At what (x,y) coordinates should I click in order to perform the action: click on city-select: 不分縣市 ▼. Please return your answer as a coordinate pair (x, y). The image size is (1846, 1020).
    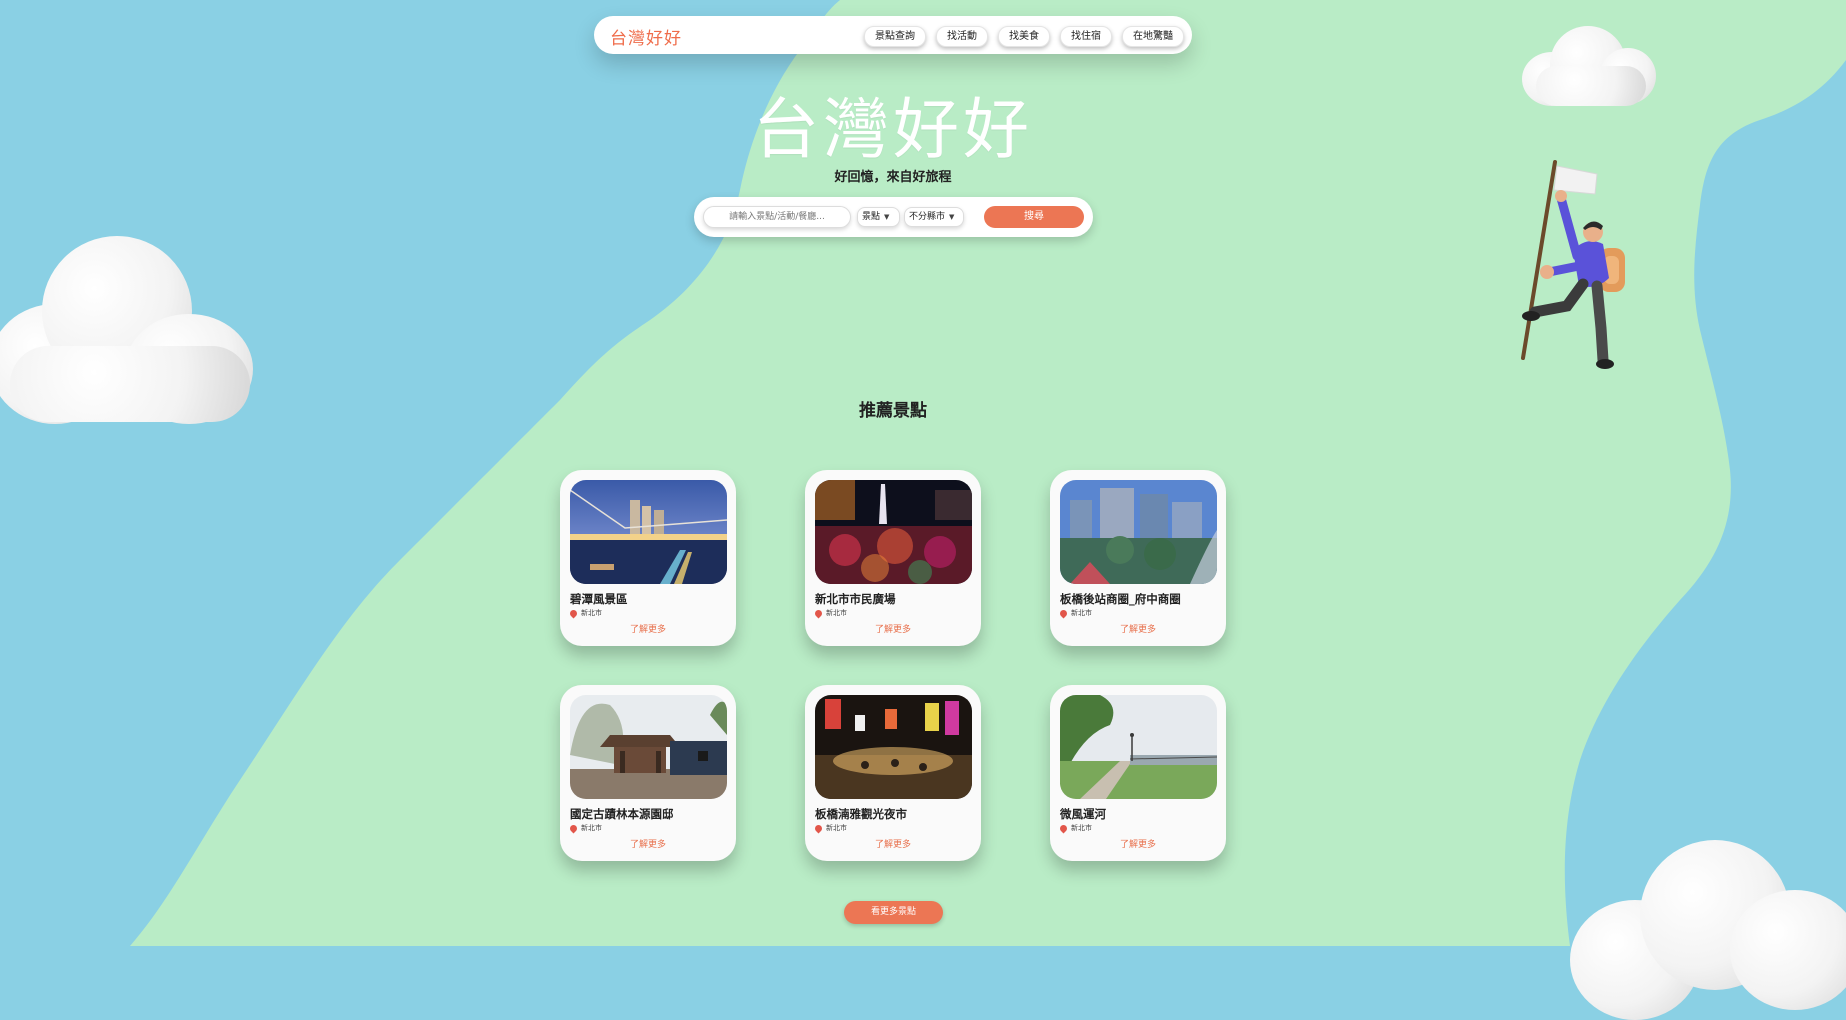
    Looking at the image, I should click on (934, 217).